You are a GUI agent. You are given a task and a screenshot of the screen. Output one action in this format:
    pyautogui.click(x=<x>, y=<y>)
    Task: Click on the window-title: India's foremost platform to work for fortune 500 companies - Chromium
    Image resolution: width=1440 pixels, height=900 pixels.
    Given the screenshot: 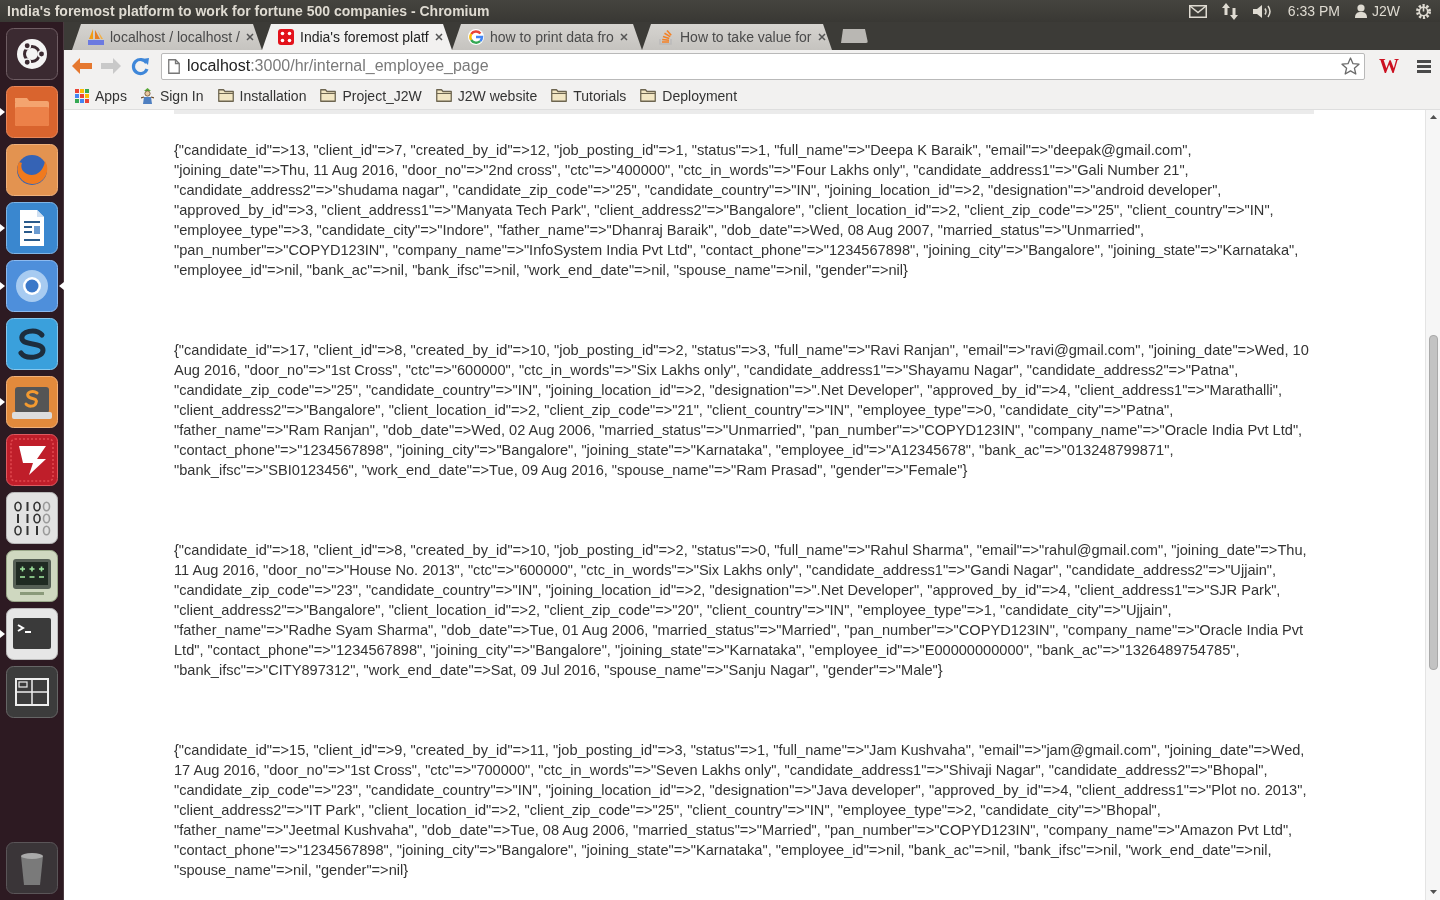 What is the action you would take?
    pyautogui.click(x=248, y=11)
    